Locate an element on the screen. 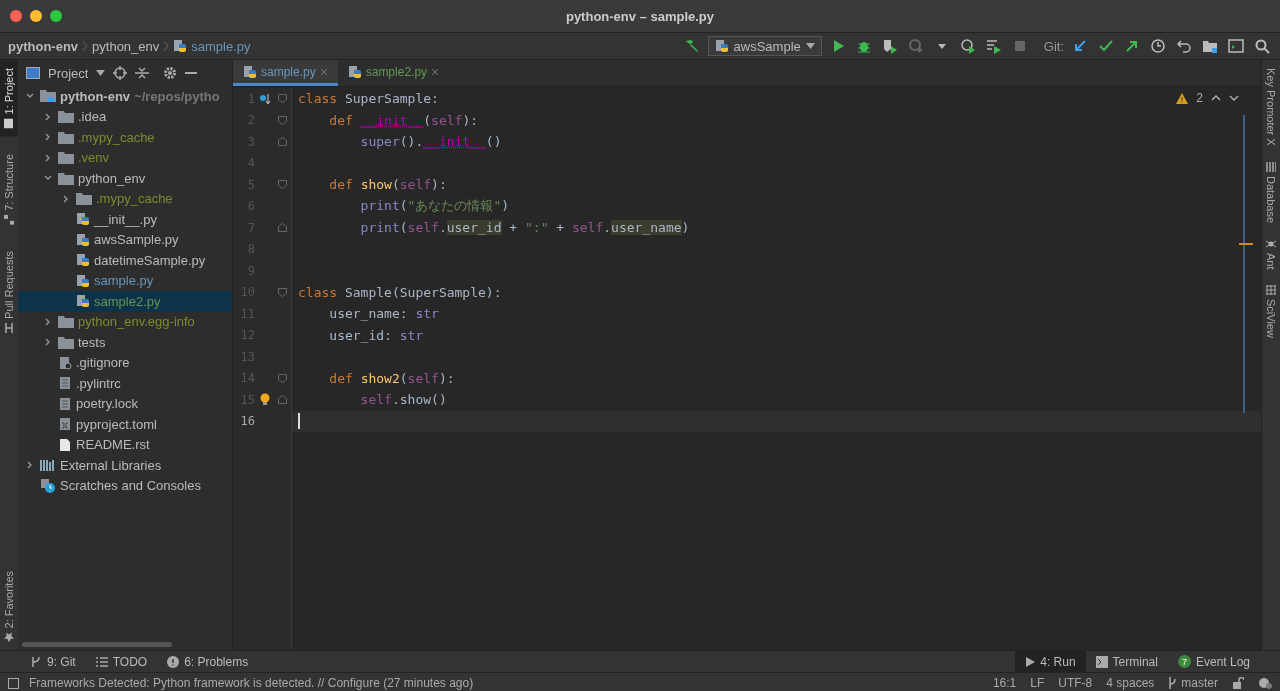 This screenshot has width=1280, height=691. tree-item: python_env is located at coordinates (125, 178).